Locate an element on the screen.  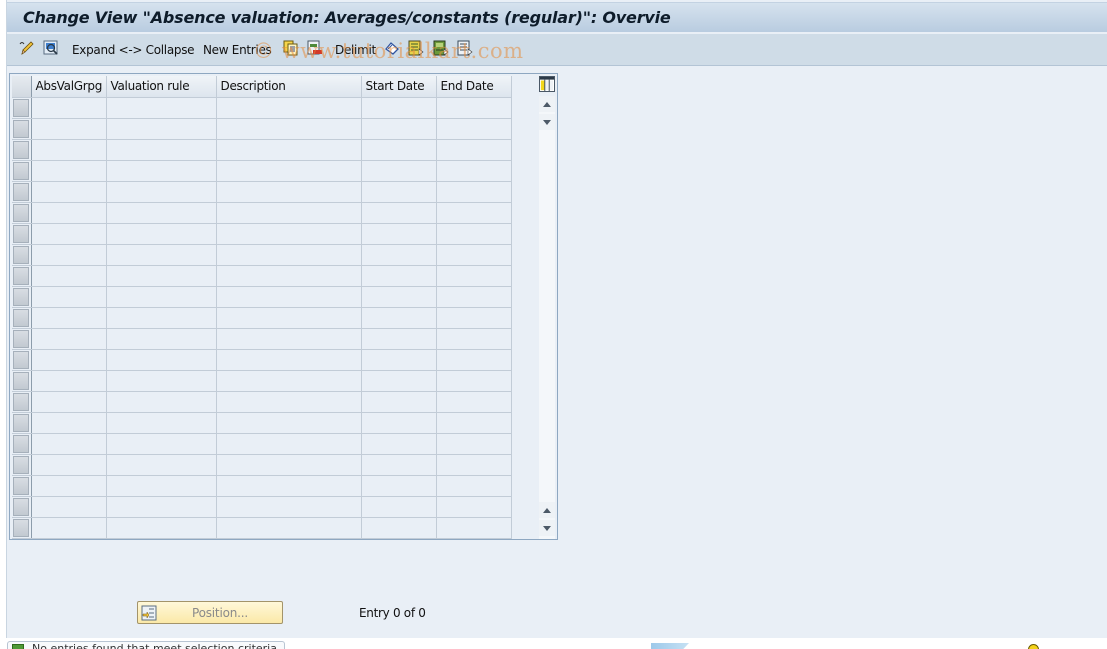
undo-change-icon is located at coordinates (392, 48).